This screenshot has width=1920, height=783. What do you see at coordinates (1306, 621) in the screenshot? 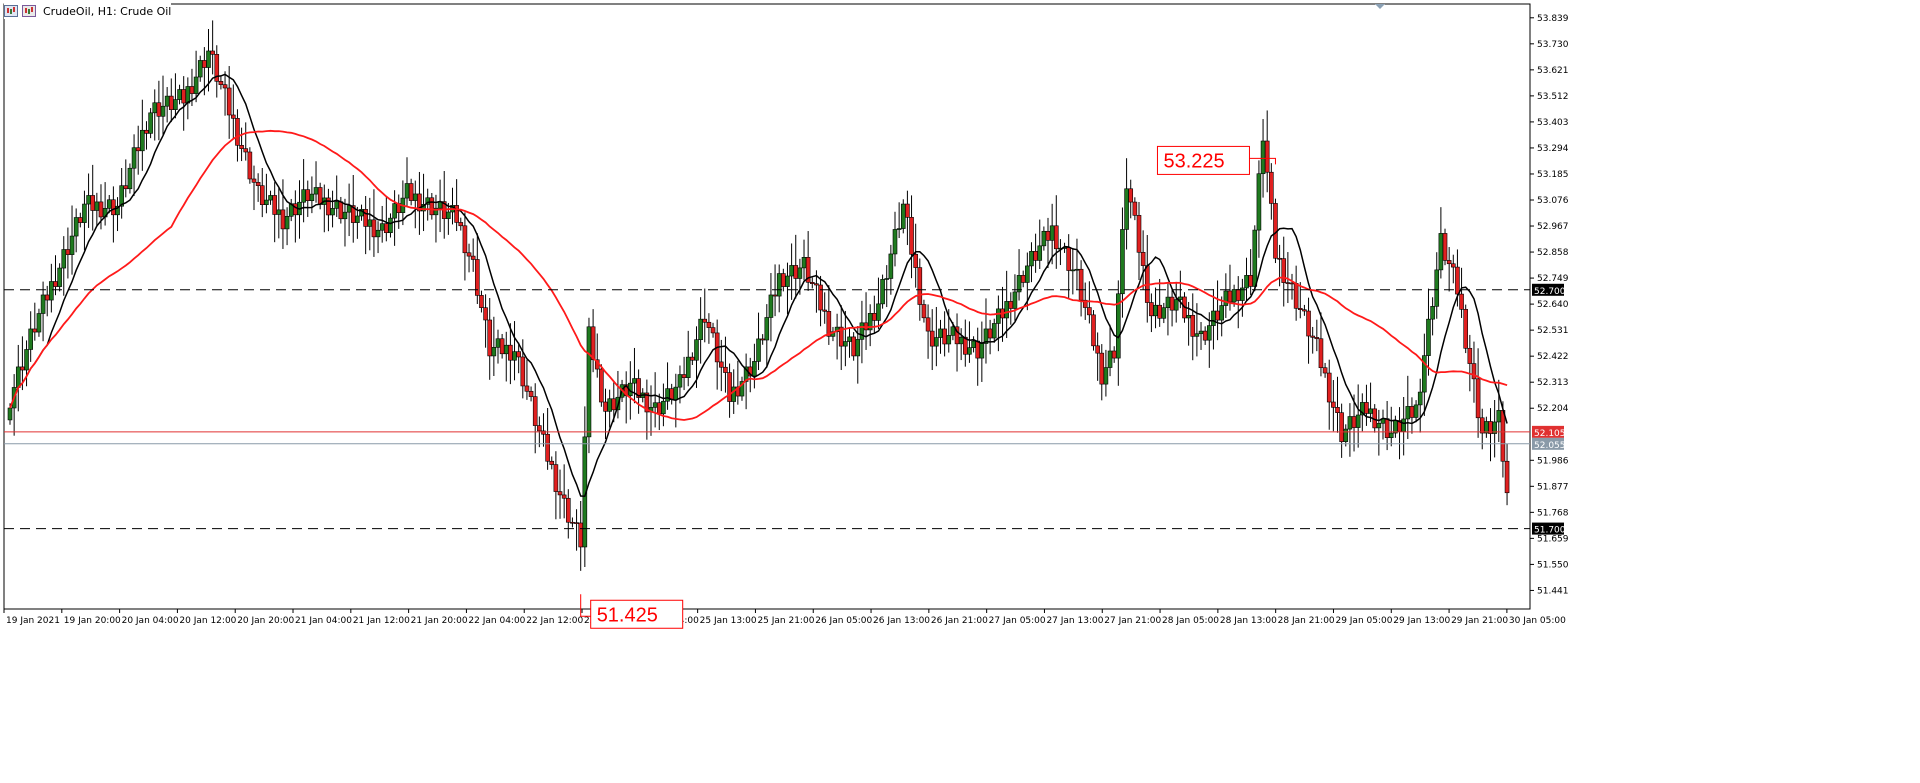
I see `x-tick-label: 28 Jan 21:00` at bounding box center [1306, 621].